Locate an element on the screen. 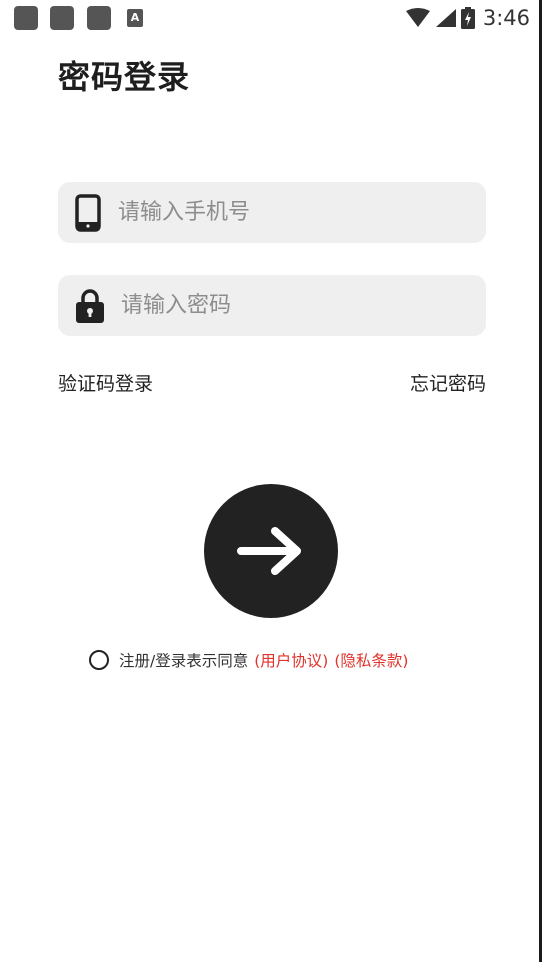 The width and height of the screenshot is (542, 962). status-icons: 3:46 is located at coordinates (467, 18).